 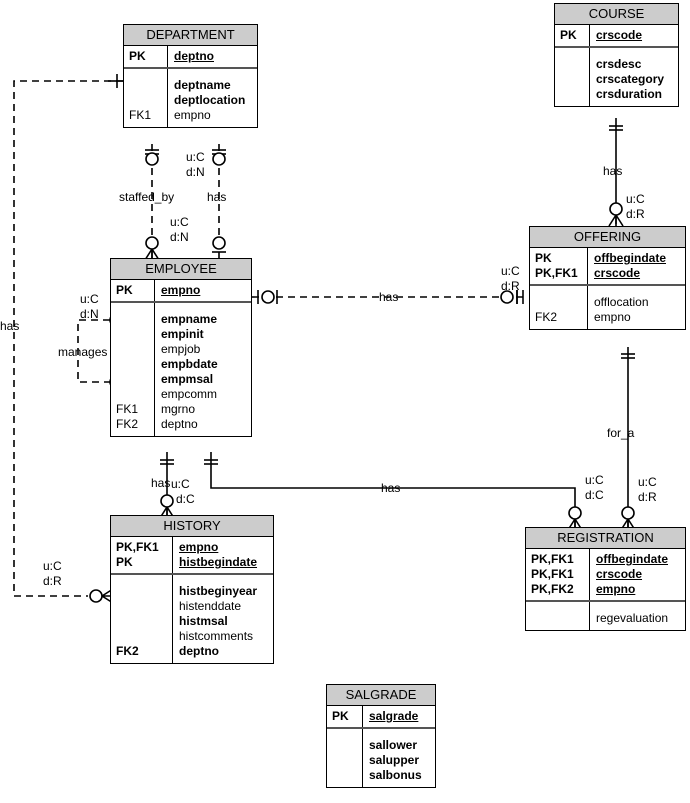 I want to click on entity-title: OFFERING, so click(x=607, y=237).